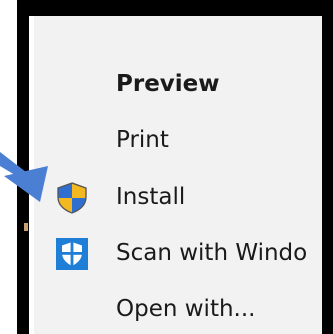 The width and height of the screenshot is (333, 334). I want to click on menu-item-install: Install, so click(175, 197).